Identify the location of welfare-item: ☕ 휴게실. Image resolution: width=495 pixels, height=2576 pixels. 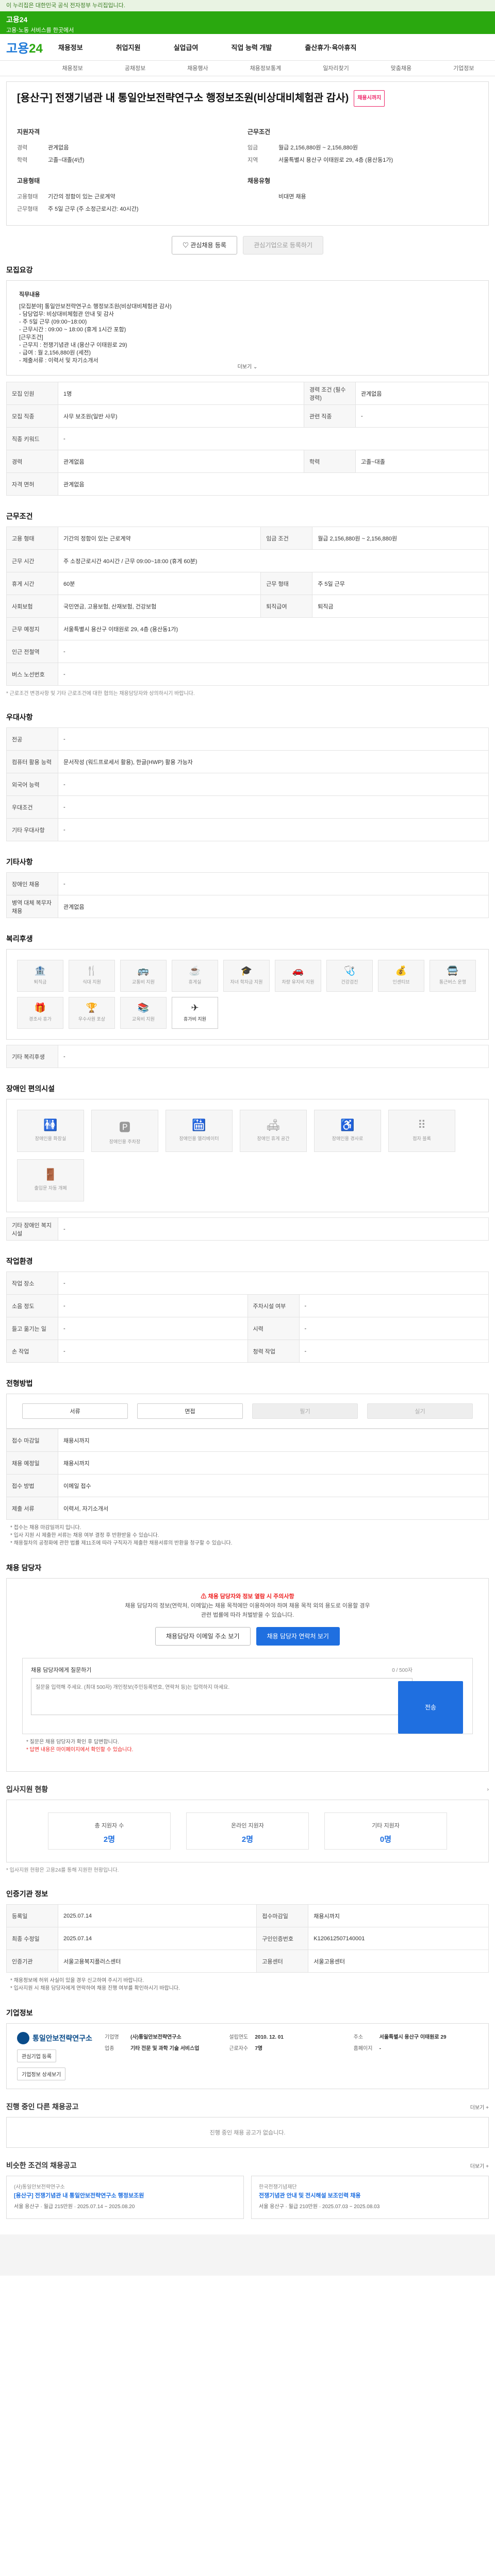
(195, 976).